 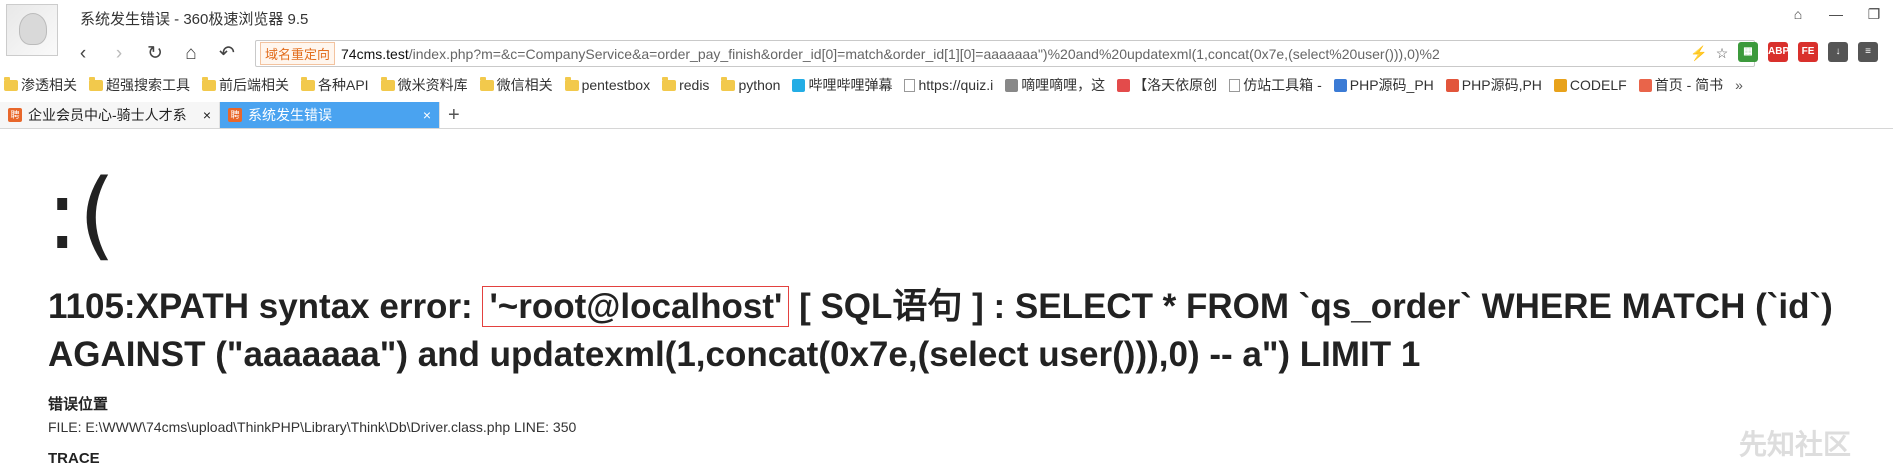 I want to click on bookmark-label: 各种API, so click(x=343, y=85).